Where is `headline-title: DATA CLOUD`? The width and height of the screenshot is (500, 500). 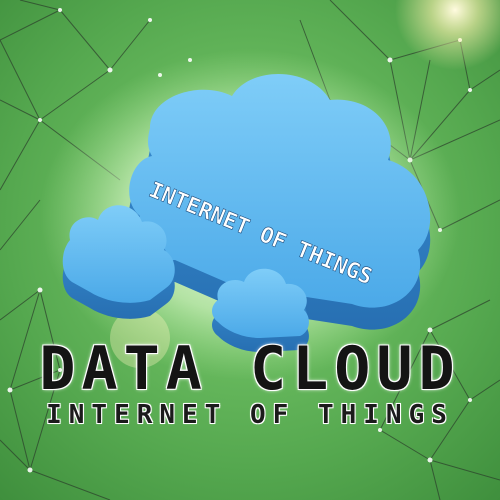 headline-title: DATA CLOUD is located at coordinates (250, 369).